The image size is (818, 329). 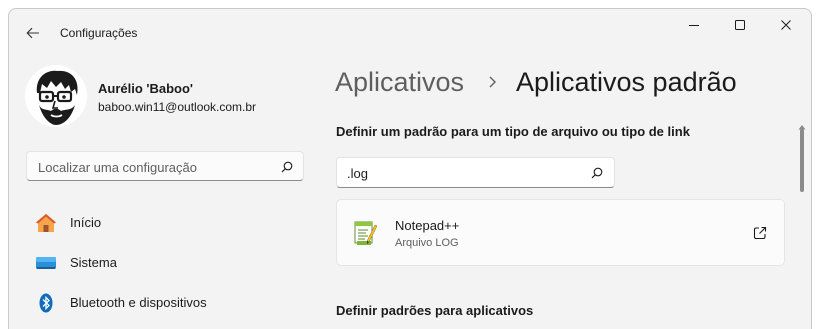 I want to click on maximize-button, so click(x=740, y=25).